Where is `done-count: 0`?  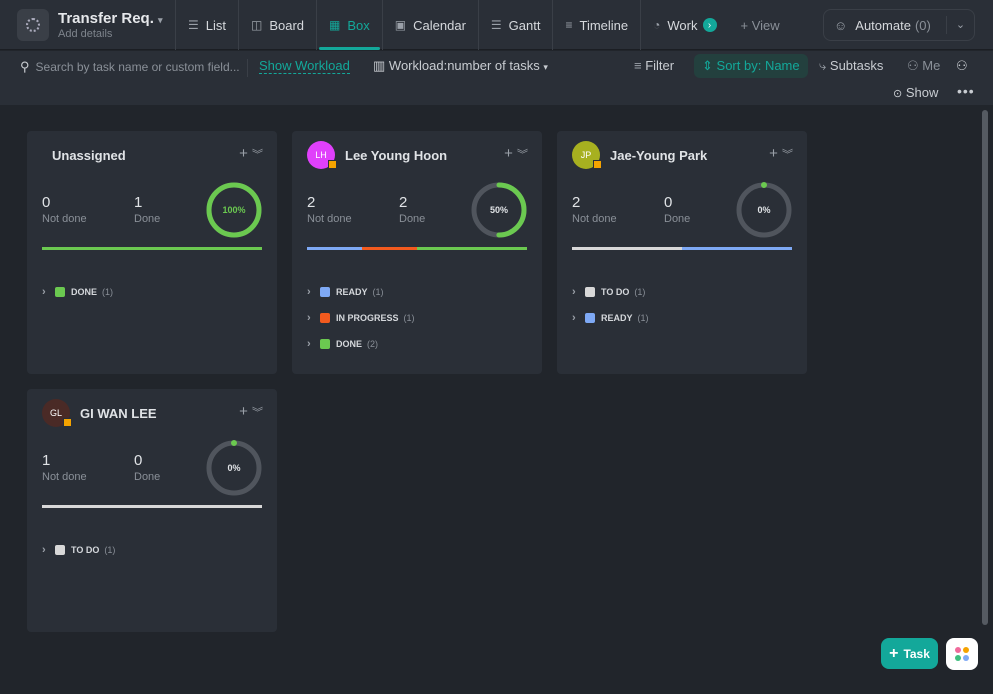
done-count: 0 is located at coordinates (138, 460).